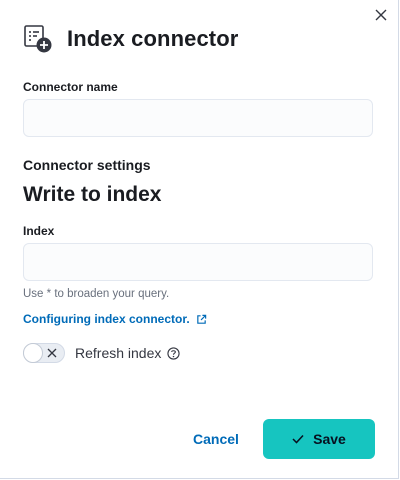 The image size is (400, 480). I want to click on refresh-index-tooltip, so click(174, 353).